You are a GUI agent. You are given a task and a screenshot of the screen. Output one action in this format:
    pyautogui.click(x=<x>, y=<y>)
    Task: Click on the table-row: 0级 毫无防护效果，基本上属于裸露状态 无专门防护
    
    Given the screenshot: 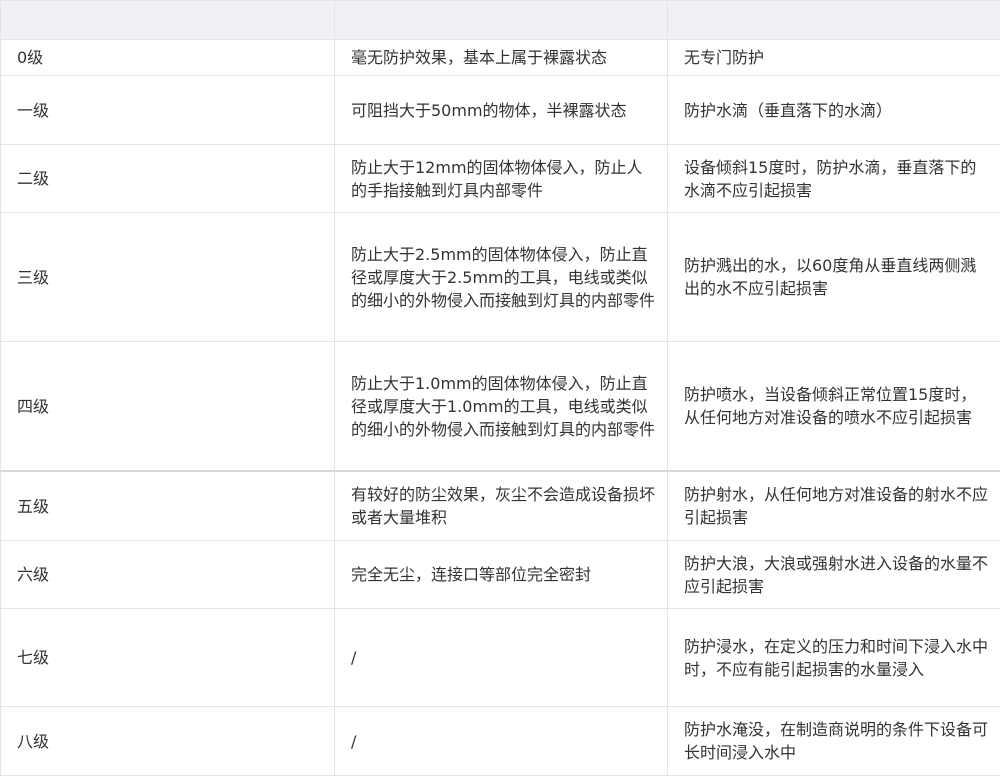 What is the action you would take?
    pyautogui.click(x=500, y=57)
    